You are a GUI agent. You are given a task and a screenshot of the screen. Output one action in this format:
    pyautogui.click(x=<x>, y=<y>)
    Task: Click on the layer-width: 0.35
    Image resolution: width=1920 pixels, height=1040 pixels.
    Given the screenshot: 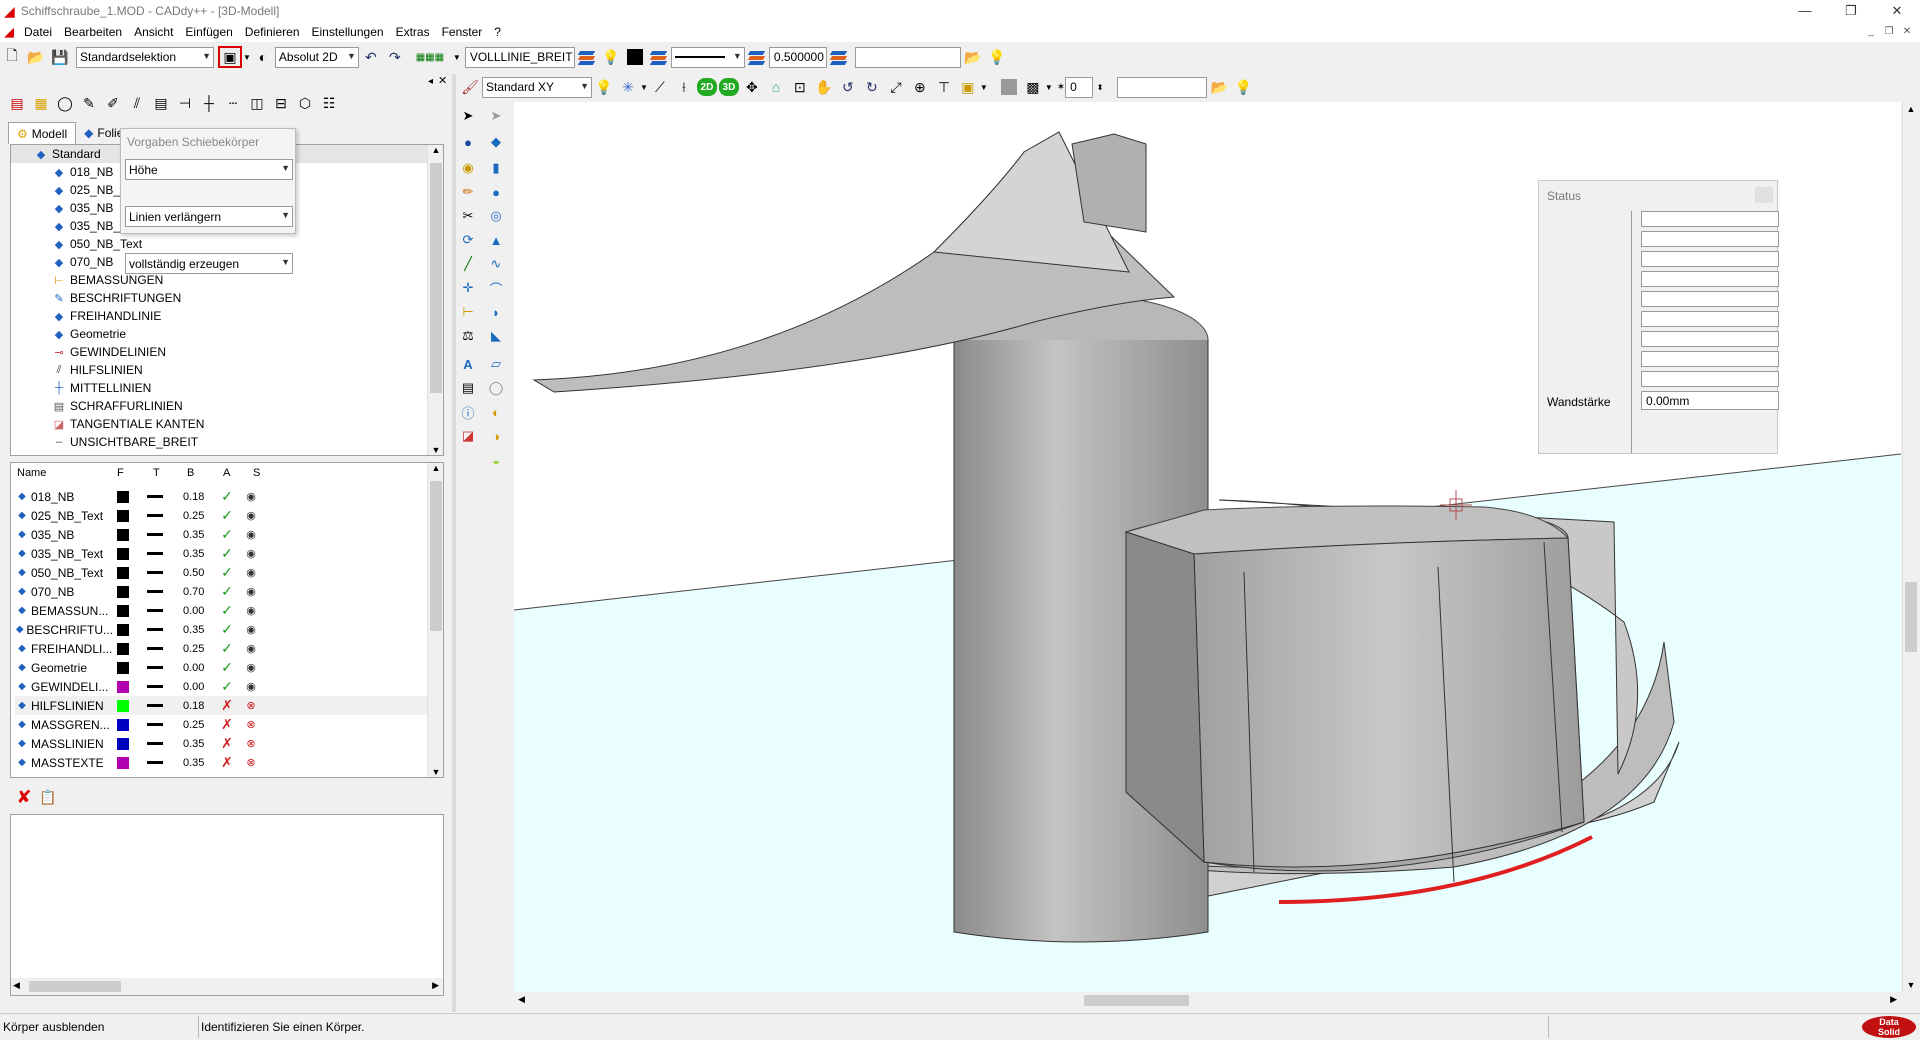 What is the action you would take?
    pyautogui.click(x=197, y=744)
    